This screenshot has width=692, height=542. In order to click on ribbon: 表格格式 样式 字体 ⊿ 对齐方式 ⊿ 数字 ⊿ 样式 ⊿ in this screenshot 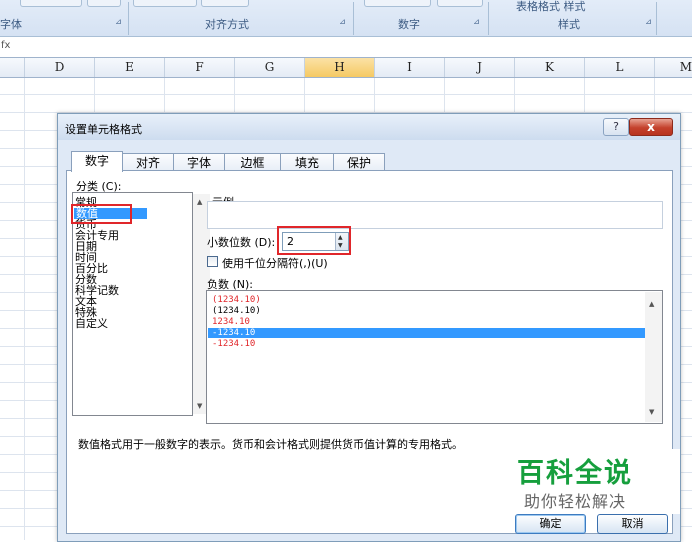, I will do `click(346, 18)`.